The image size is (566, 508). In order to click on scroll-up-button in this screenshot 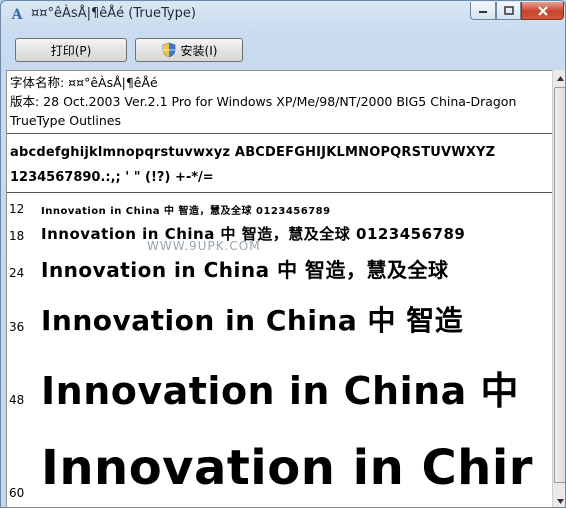, I will do `click(559, 78)`.